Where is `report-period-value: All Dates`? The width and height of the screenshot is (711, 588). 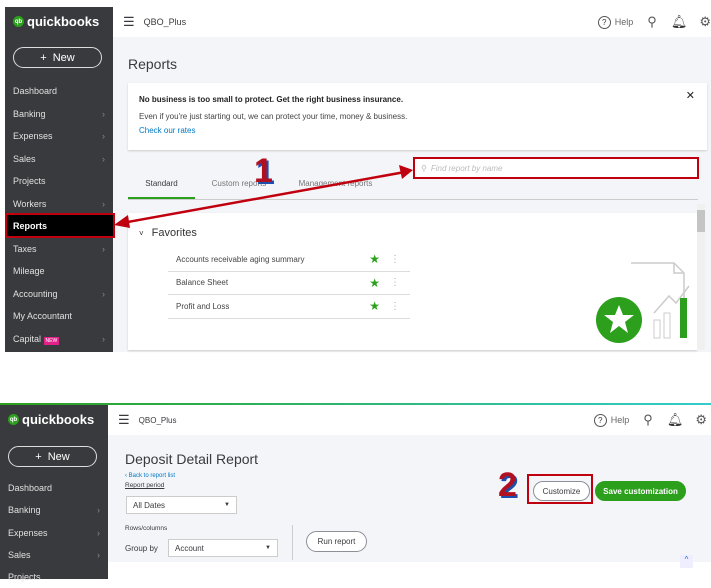
report-period-value: All Dates is located at coordinates (149, 505).